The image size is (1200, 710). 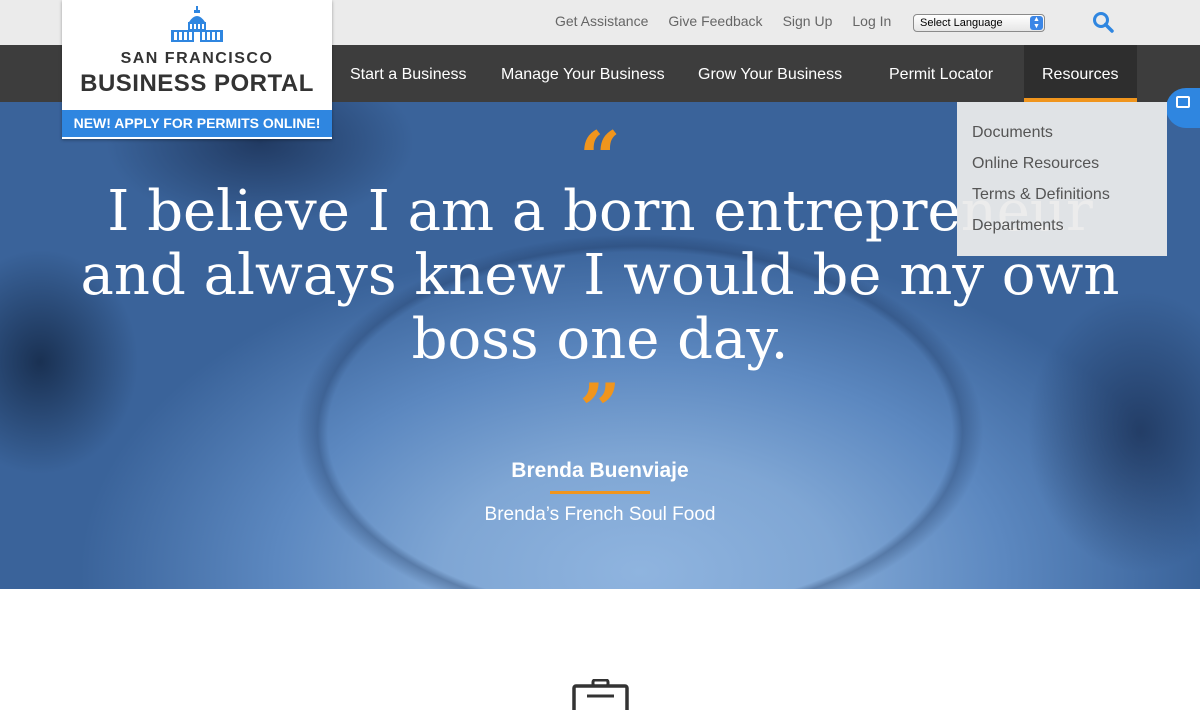 What do you see at coordinates (197, 58) in the screenshot?
I see `logo-line-1: SAN FRANCISCO` at bounding box center [197, 58].